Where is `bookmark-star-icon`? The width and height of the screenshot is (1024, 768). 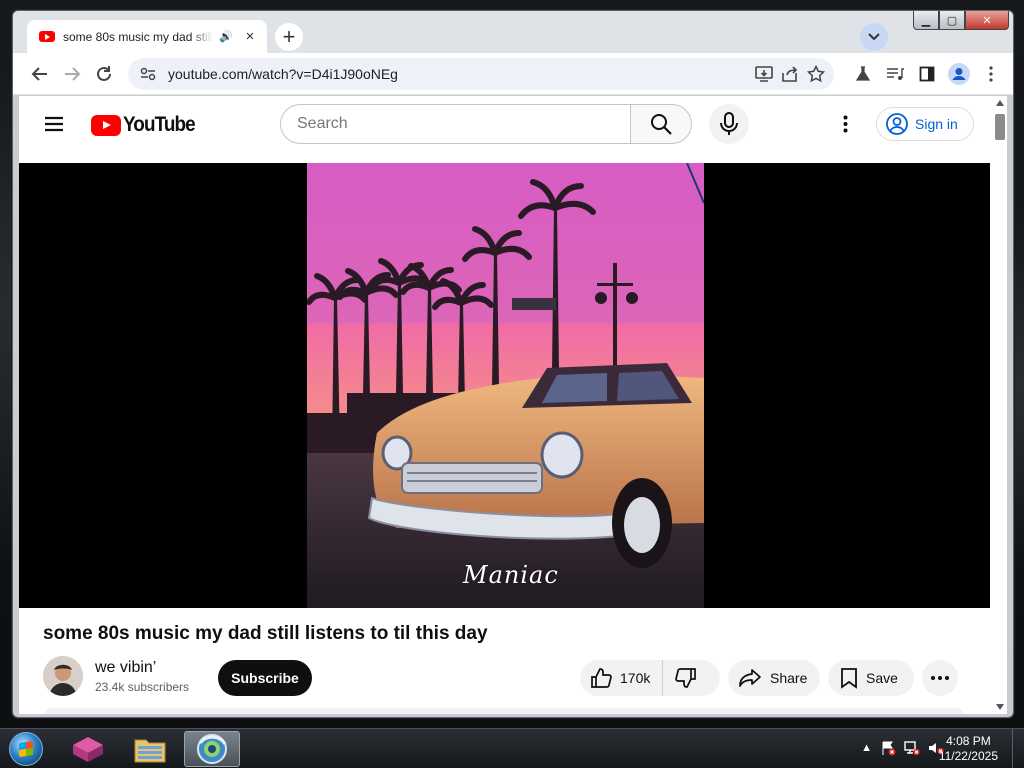 bookmark-star-icon is located at coordinates (816, 74).